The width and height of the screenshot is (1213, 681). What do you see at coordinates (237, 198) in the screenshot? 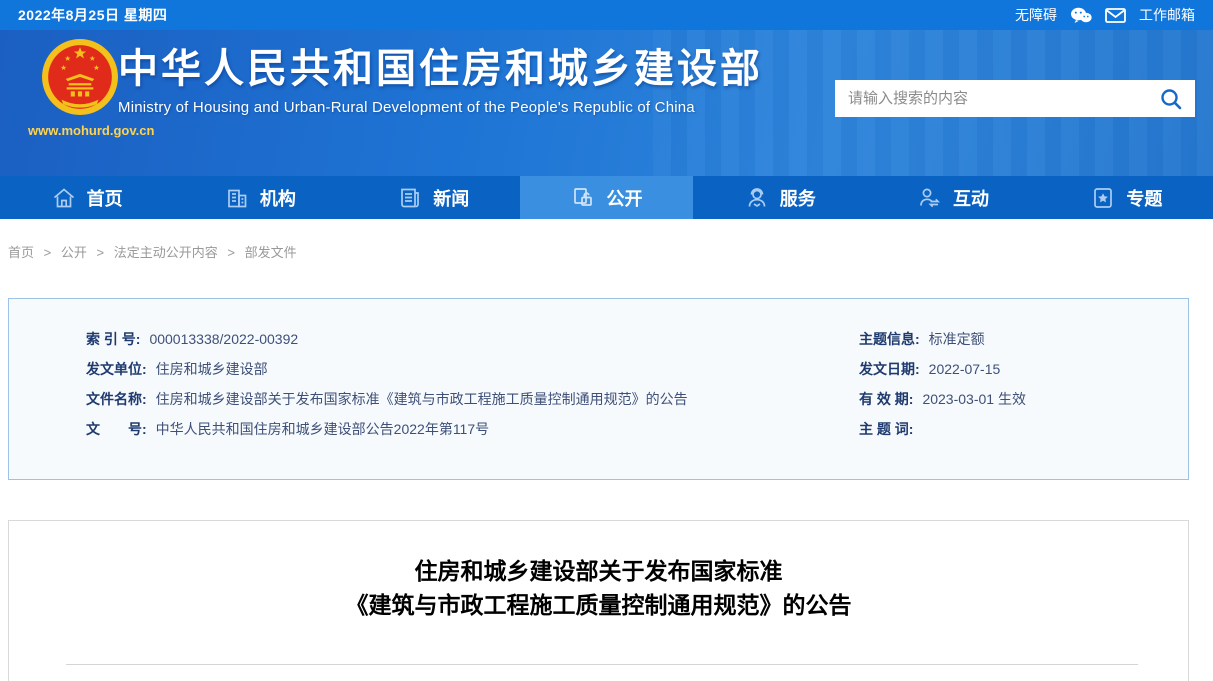
I see `organization-icon` at bounding box center [237, 198].